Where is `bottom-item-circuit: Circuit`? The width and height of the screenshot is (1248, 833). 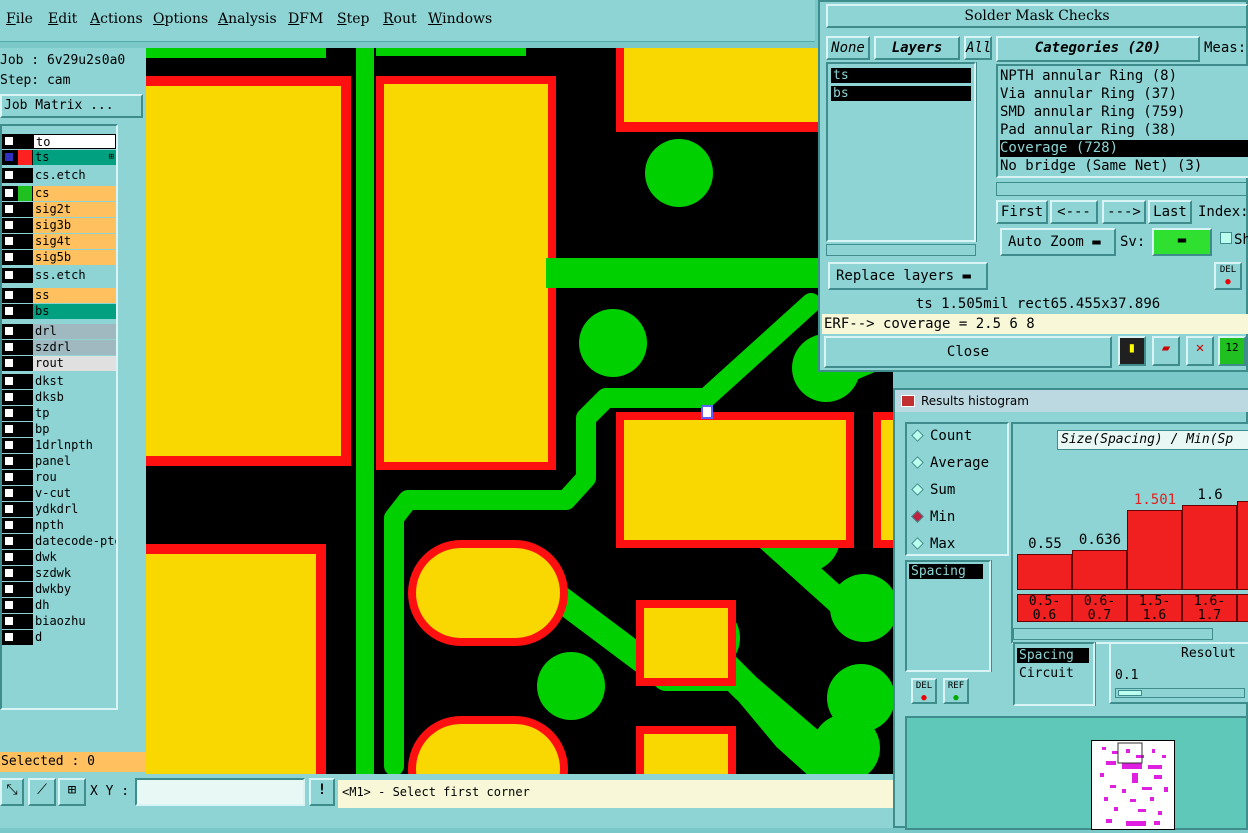
bottom-item-circuit: Circuit is located at coordinates (1053, 673).